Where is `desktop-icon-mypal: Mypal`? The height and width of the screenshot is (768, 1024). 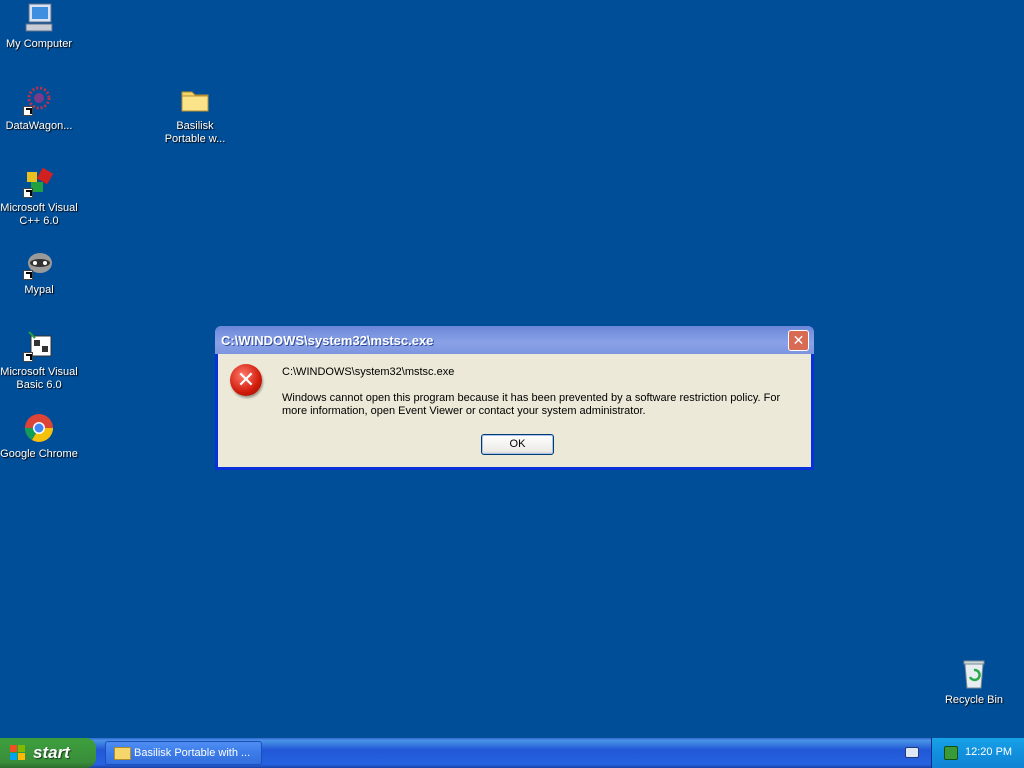
desktop-icon-mypal: Mypal is located at coordinates (39, 272).